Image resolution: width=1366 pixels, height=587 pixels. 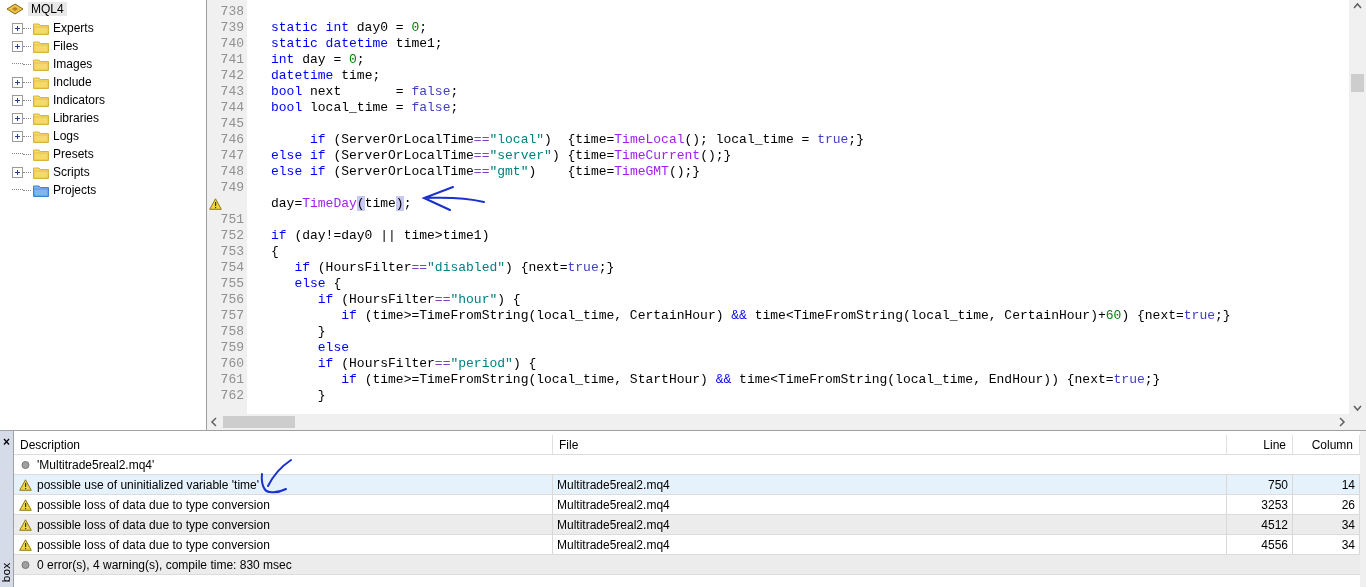 What do you see at coordinates (786, 422) in the screenshot?
I see `horizontal-scrollbar` at bounding box center [786, 422].